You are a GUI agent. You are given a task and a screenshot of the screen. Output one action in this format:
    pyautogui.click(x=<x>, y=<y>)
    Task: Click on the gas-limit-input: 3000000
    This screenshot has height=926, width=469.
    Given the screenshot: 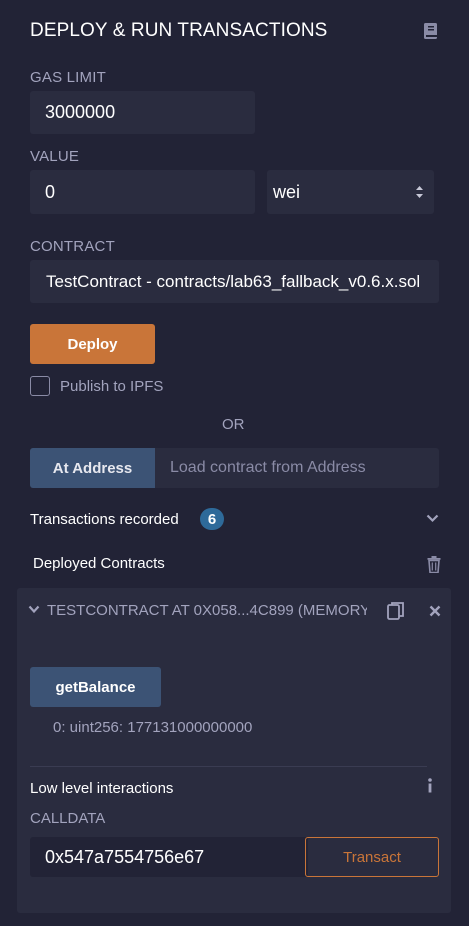 What is the action you would take?
    pyautogui.click(x=142, y=112)
    